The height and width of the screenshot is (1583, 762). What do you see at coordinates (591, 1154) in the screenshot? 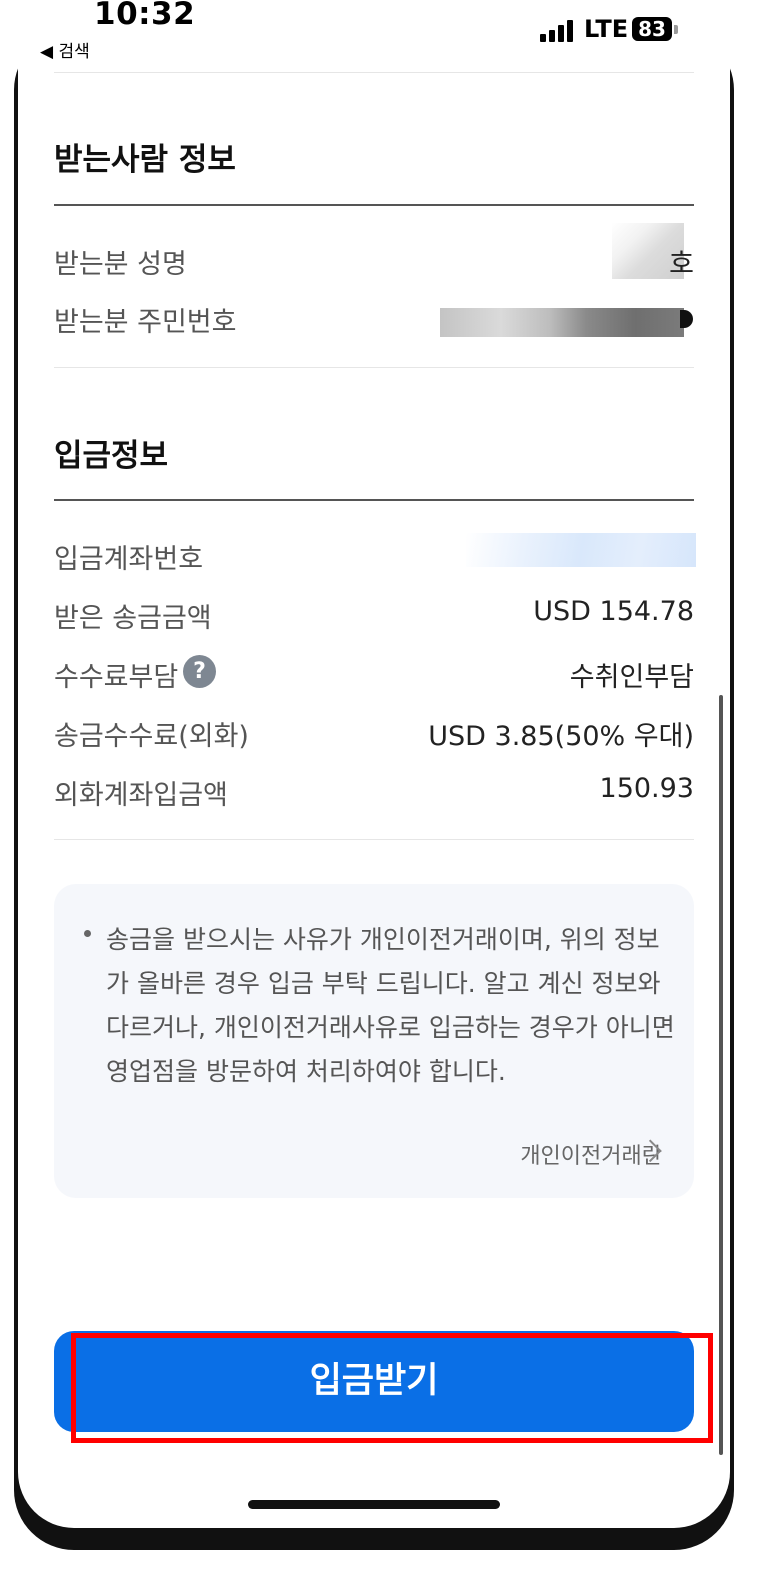
I see `personal-transfer-info-link: 개인이전거래란` at bounding box center [591, 1154].